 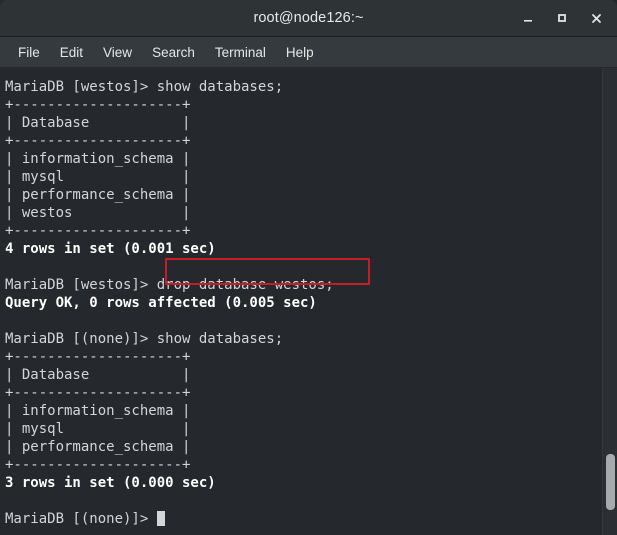 I want to click on minimize-icon, so click(x=528, y=18).